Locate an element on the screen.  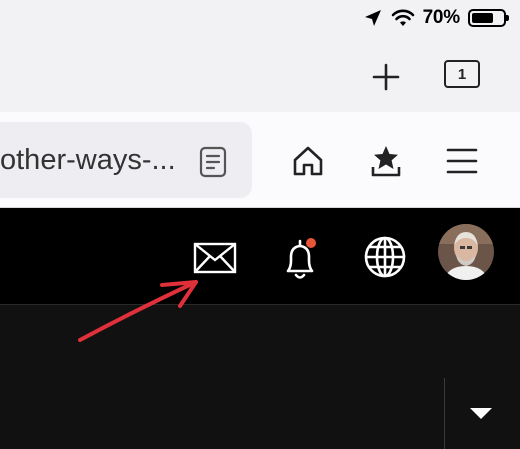
battery-icon is located at coordinates (488, 18).